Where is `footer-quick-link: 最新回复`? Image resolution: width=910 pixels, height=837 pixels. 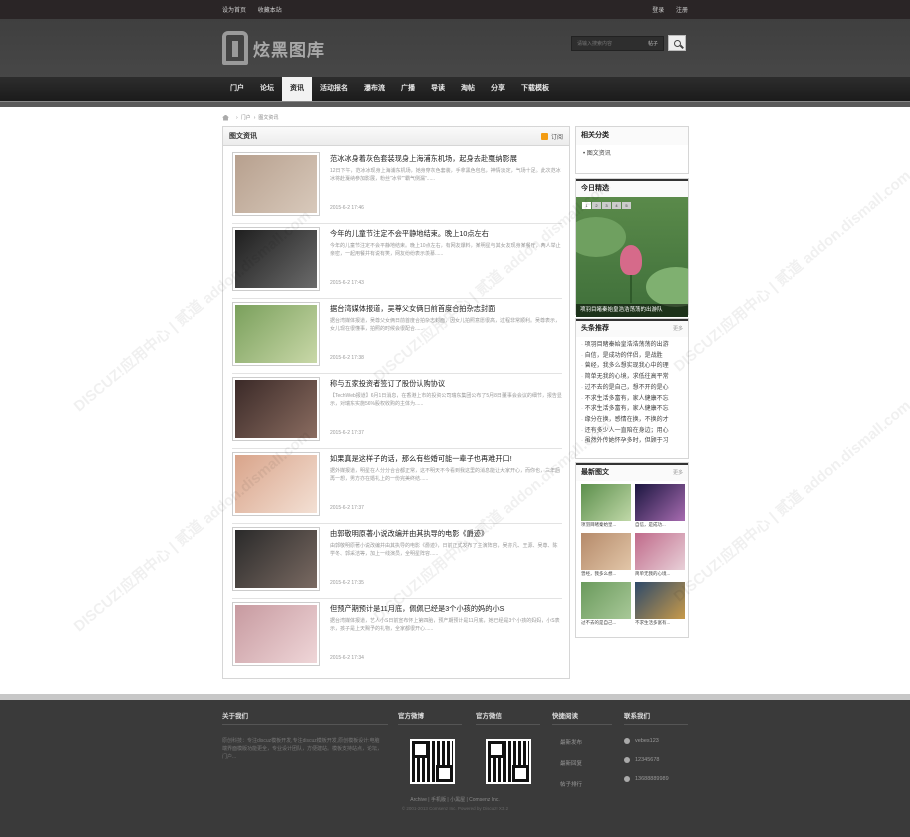 footer-quick-link: 最新回复 is located at coordinates (582, 763).